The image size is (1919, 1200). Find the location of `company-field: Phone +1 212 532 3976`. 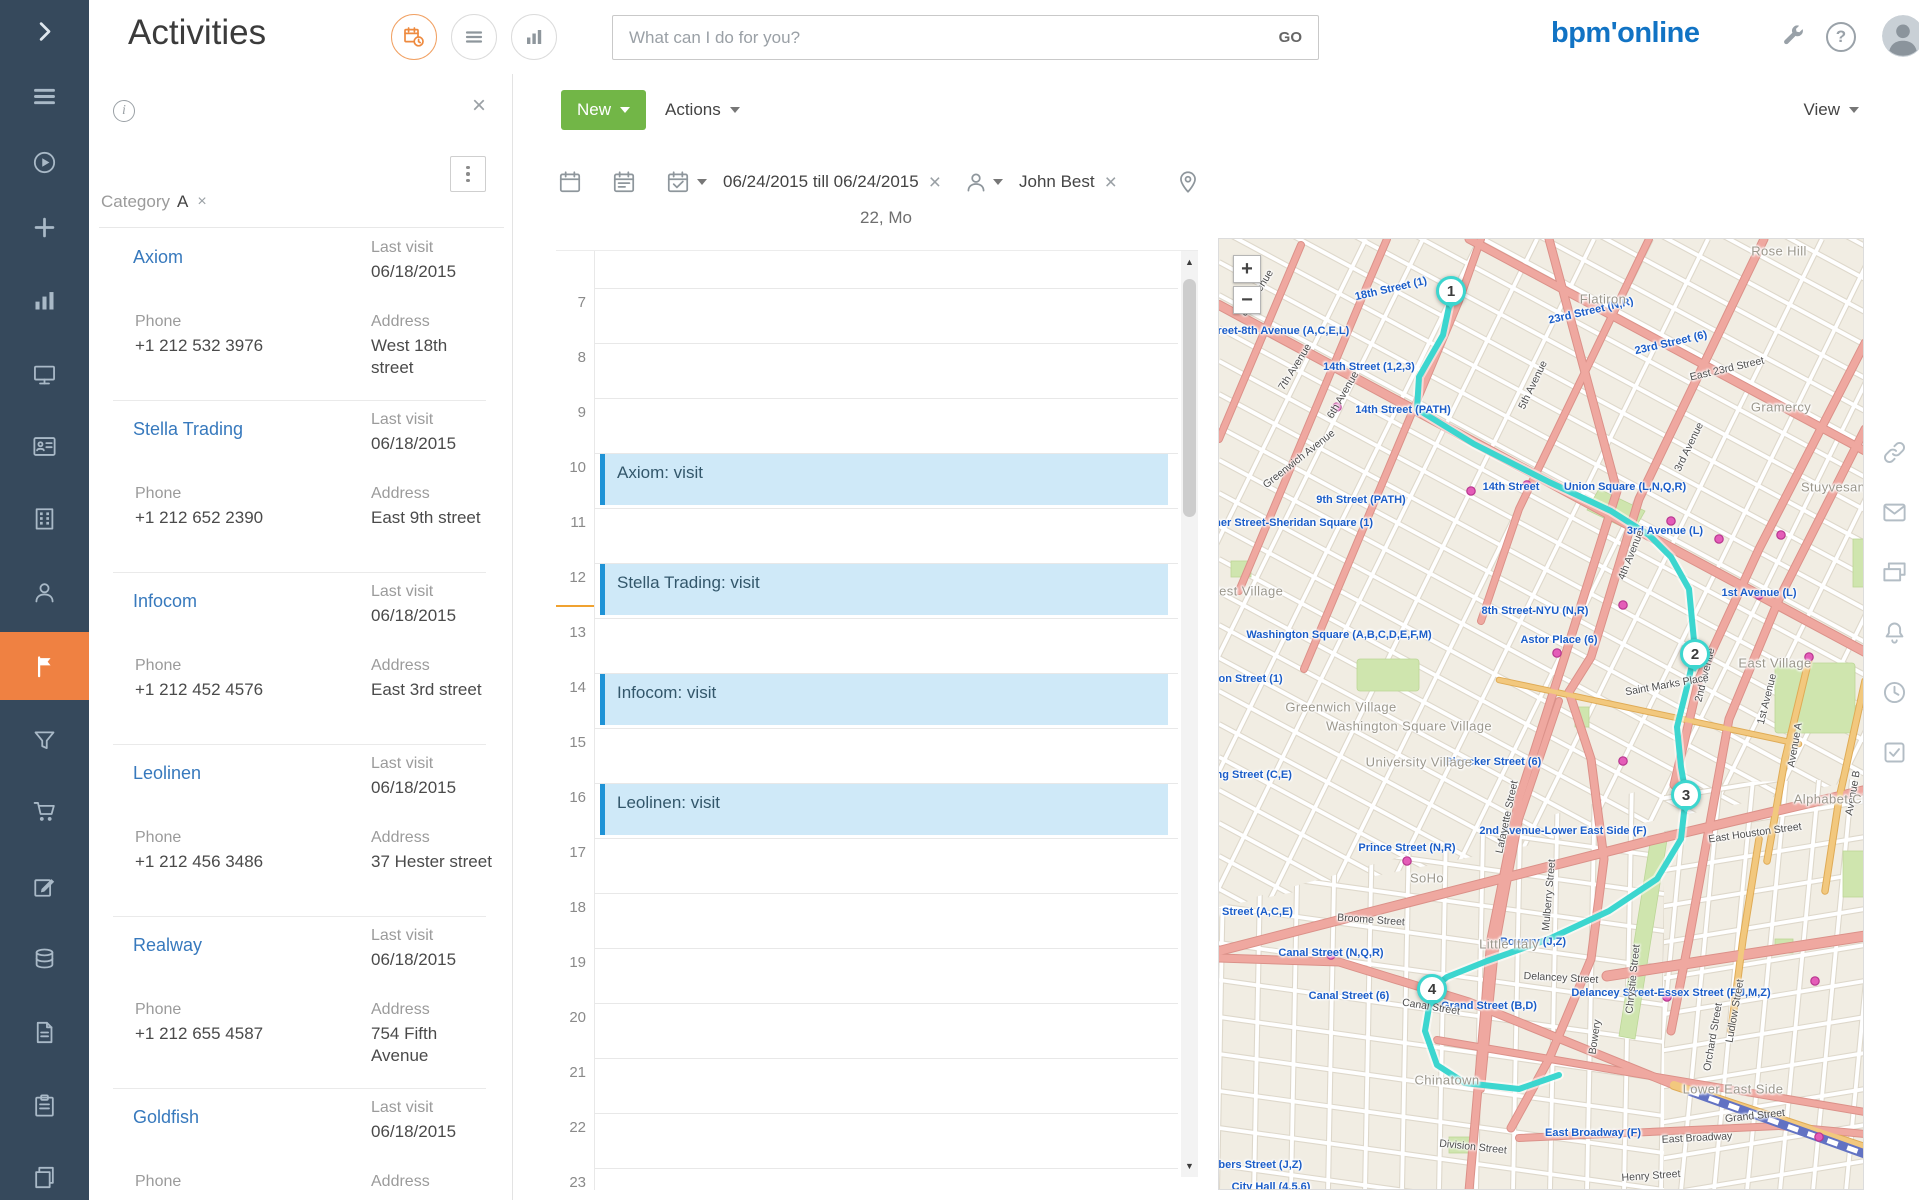

company-field: Phone +1 212 532 3976 is located at coordinates (199, 334).